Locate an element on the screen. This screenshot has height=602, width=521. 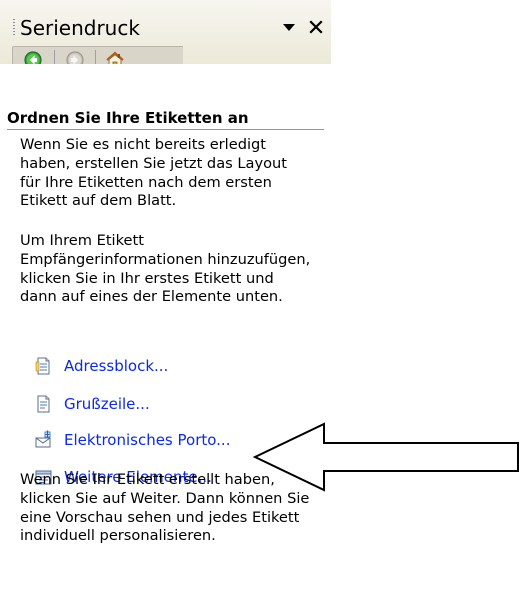
task-pane-header: Seriendruck is located at coordinates (165, 34).